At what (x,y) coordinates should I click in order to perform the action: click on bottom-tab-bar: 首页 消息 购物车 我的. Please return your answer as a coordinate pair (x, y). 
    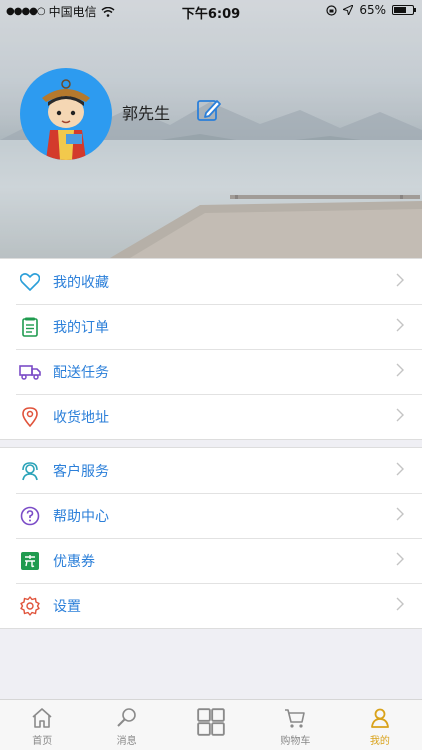
    Looking at the image, I should click on (211, 724).